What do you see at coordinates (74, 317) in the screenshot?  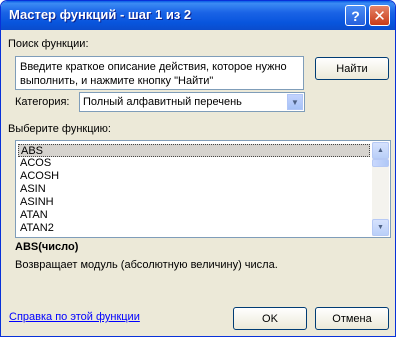 I see `help-link: Справка по этой функции` at bounding box center [74, 317].